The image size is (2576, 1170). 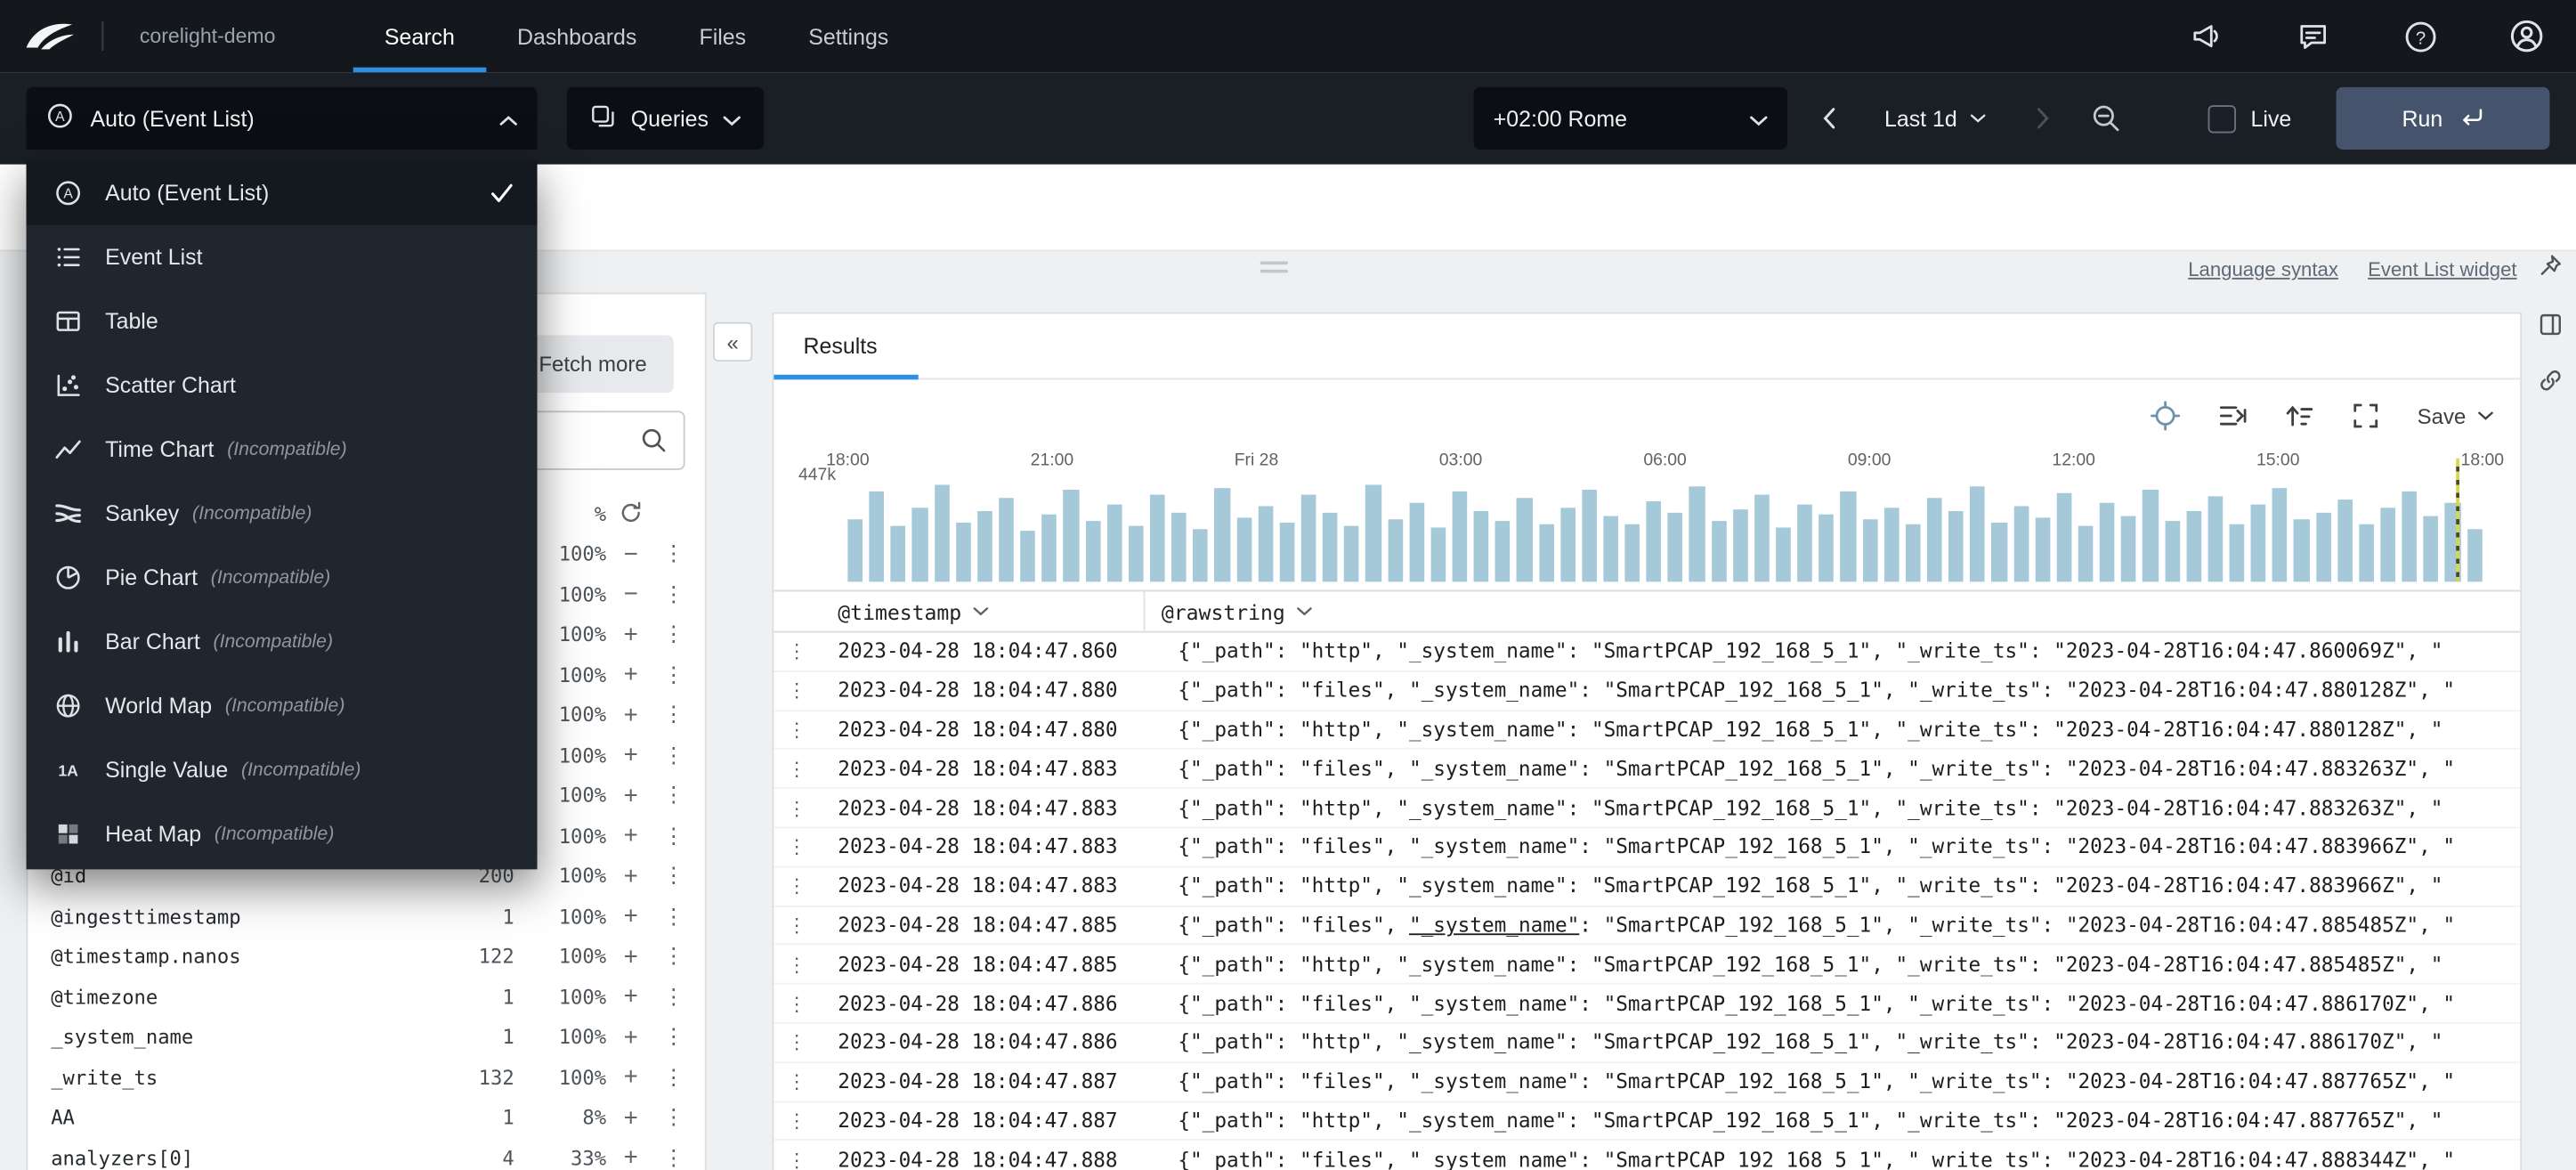 What do you see at coordinates (577, 36) in the screenshot?
I see `nav-item-dashboards: Dashboards` at bounding box center [577, 36].